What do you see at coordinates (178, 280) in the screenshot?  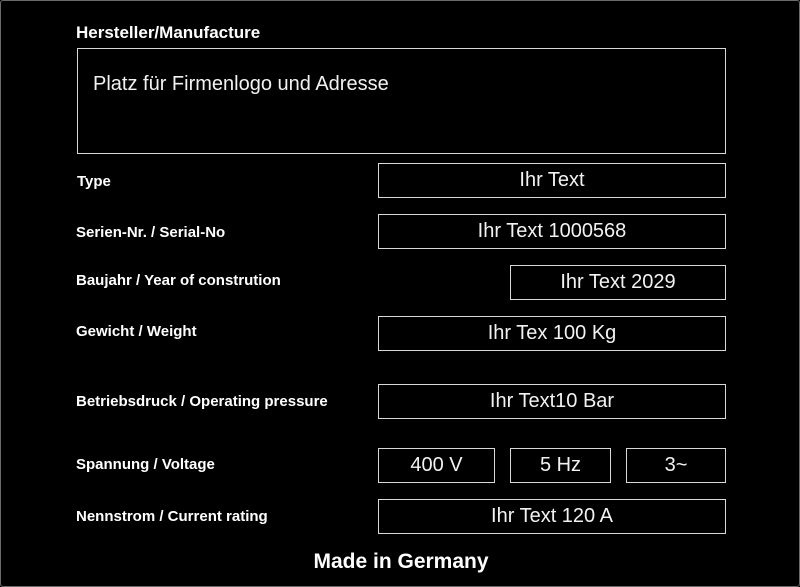 I see `year-label: Baujahr / Year of constrution` at bounding box center [178, 280].